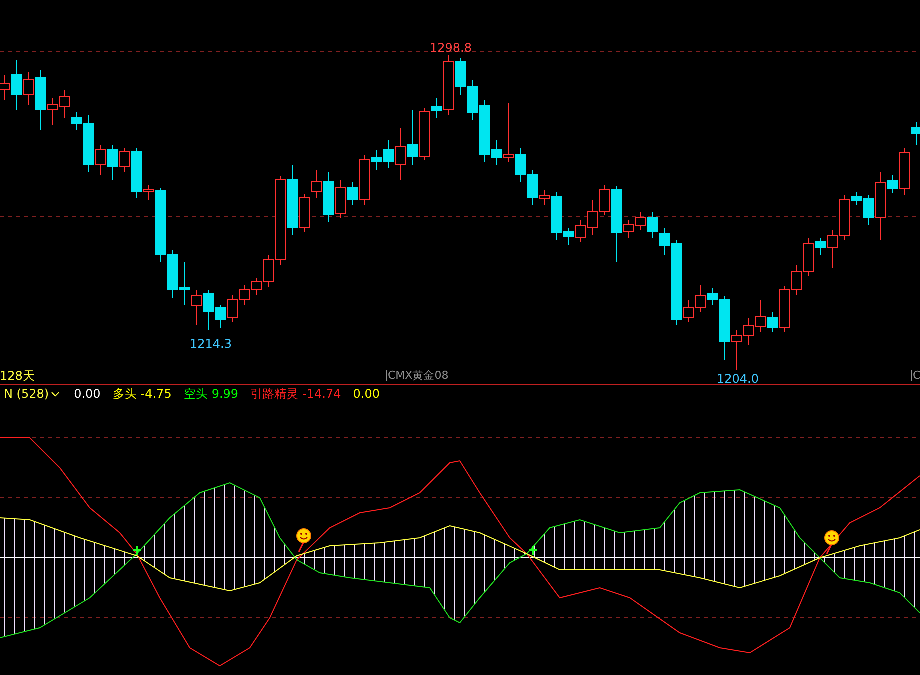 The image size is (920, 675). Describe the element at coordinates (915, 375) in the screenshot. I see `edge-label: C` at that location.